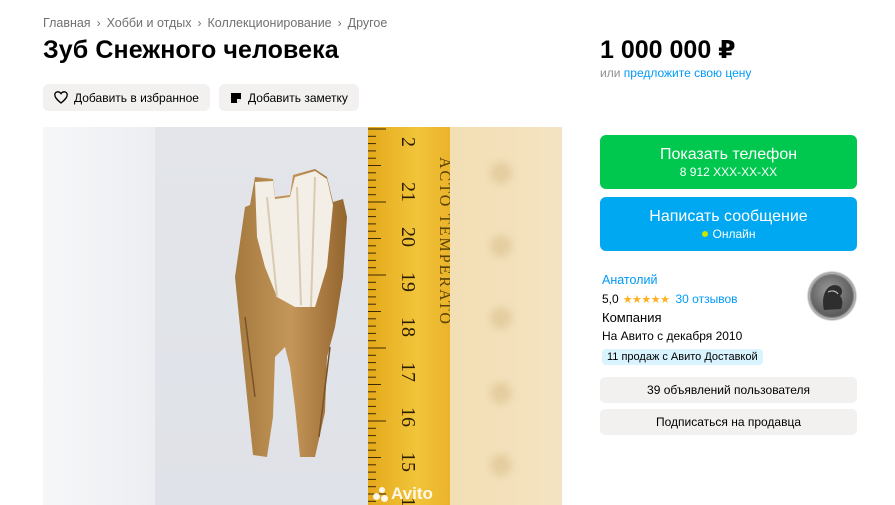 This screenshot has height=505, width=895. What do you see at coordinates (682, 357) in the screenshot?
I see `delivery-badge: 11 продаж с Авито Доставкой` at bounding box center [682, 357].